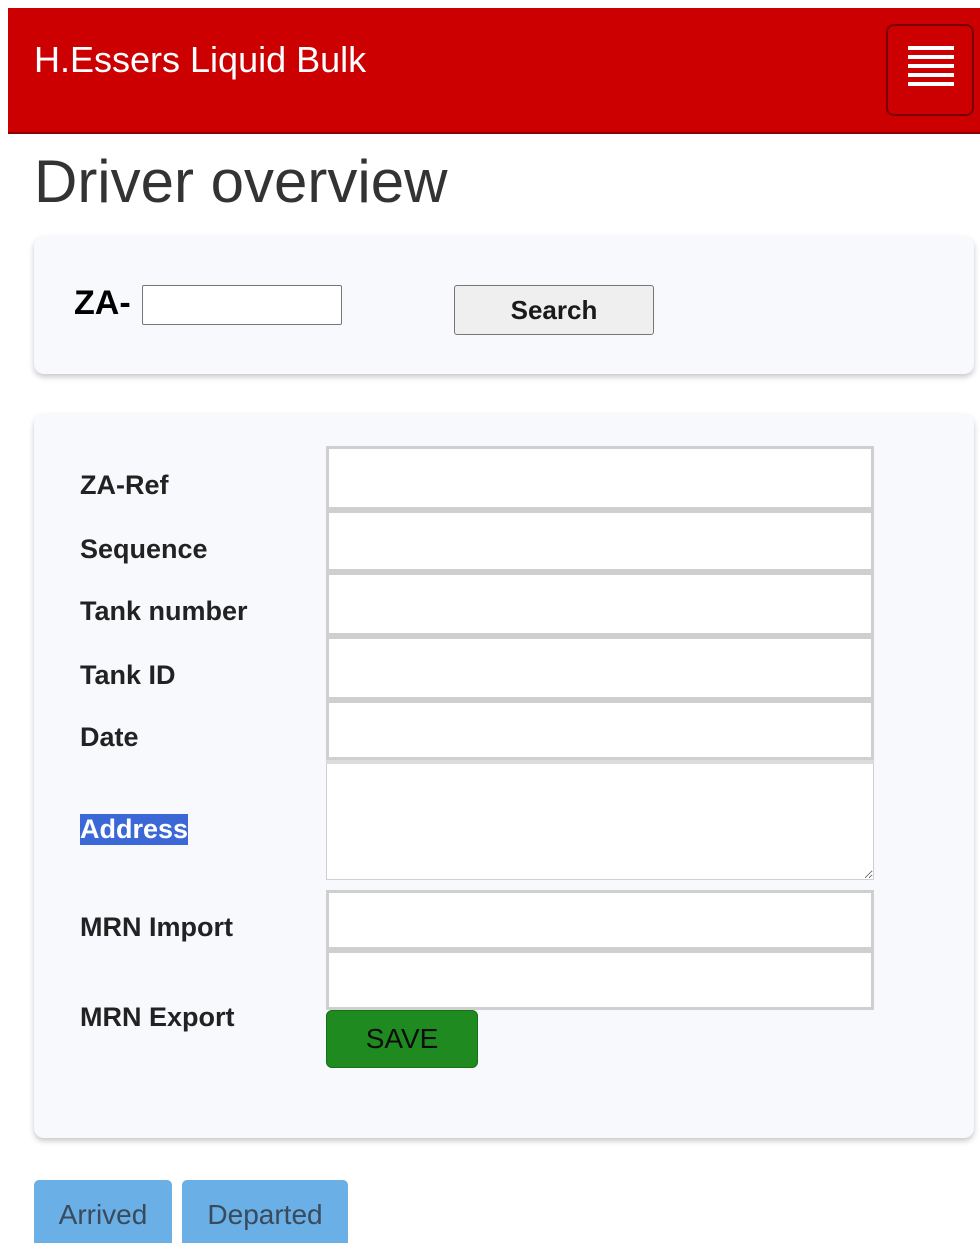 This screenshot has width=980, height=1243. What do you see at coordinates (265, 1211) in the screenshot?
I see `departed-button: Departed` at bounding box center [265, 1211].